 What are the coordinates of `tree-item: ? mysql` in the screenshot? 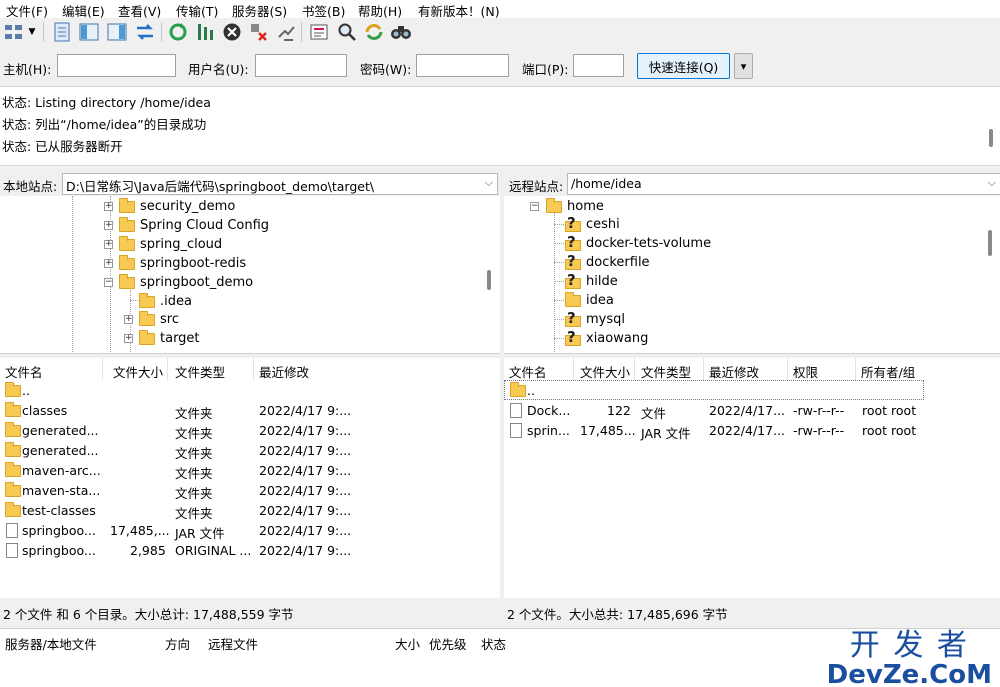 It's located at (595, 319).